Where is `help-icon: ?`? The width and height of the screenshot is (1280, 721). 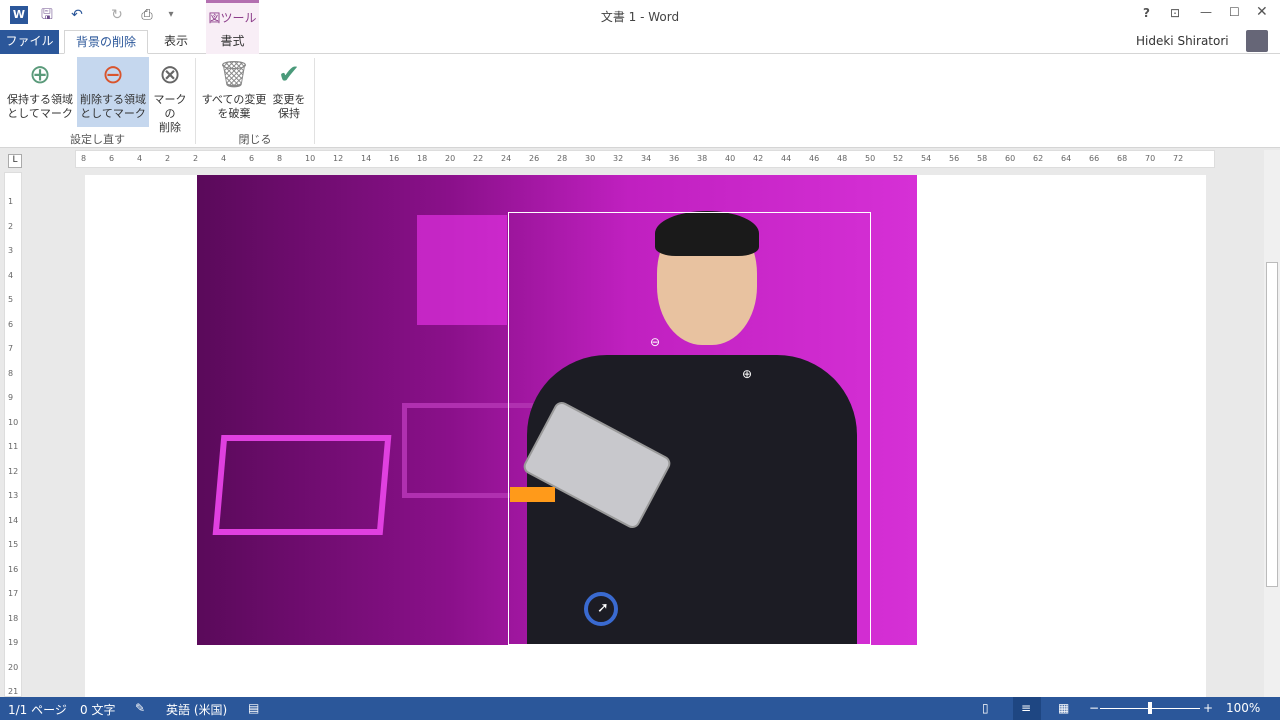 help-icon: ? is located at coordinates (1146, 13).